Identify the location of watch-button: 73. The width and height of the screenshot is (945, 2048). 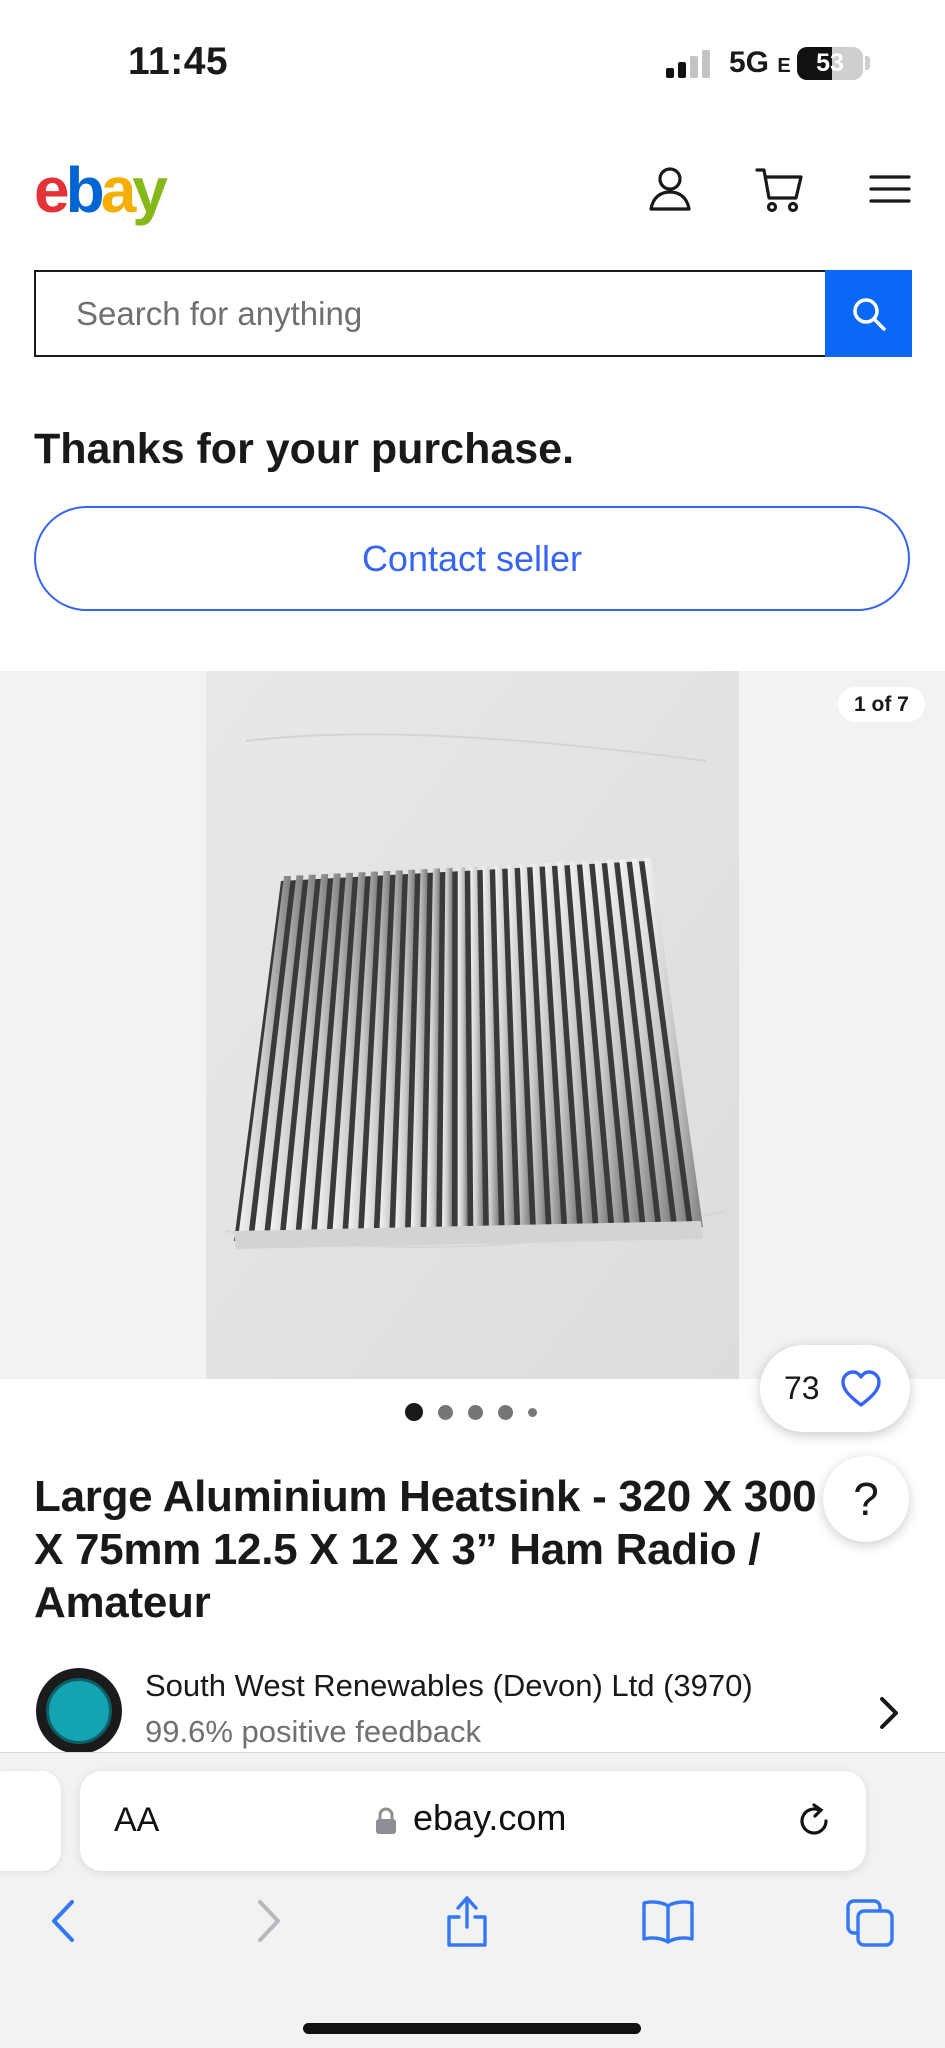
(835, 1388).